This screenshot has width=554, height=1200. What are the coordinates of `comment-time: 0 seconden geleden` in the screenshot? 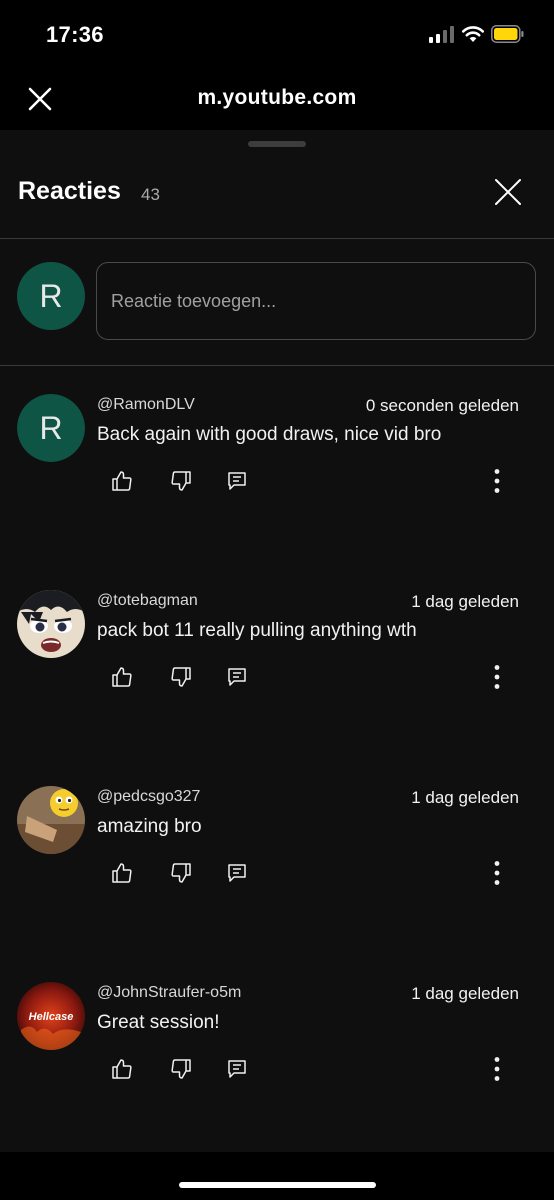 It's located at (442, 405).